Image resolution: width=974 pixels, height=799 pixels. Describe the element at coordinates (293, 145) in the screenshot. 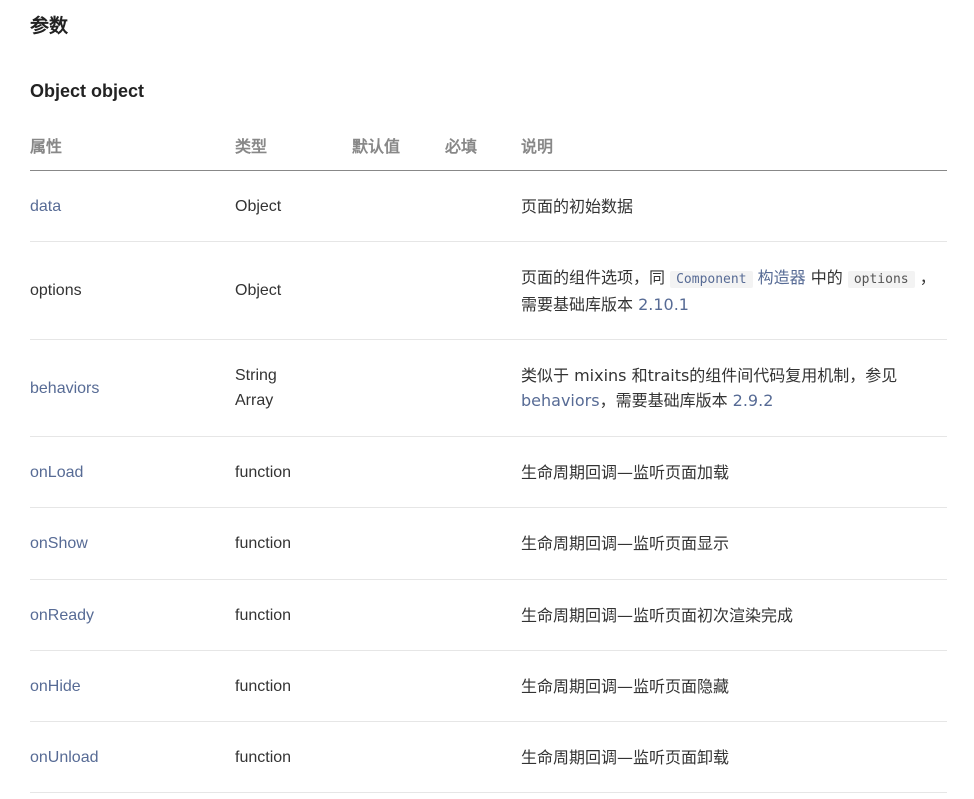

I see `header-type: 类型` at that location.